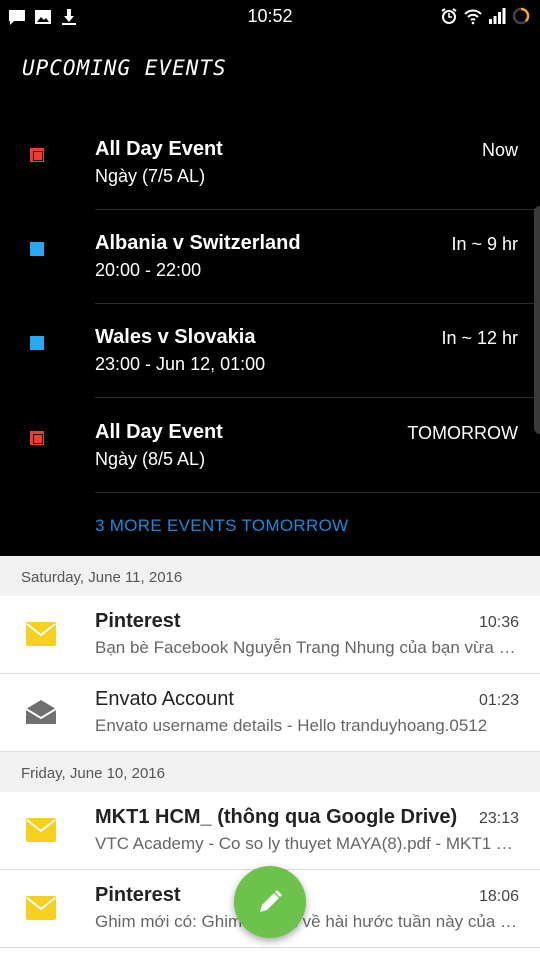 The image size is (540, 960). Describe the element at coordinates (499, 150) in the screenshot. I see `event-when: Now` at that location.